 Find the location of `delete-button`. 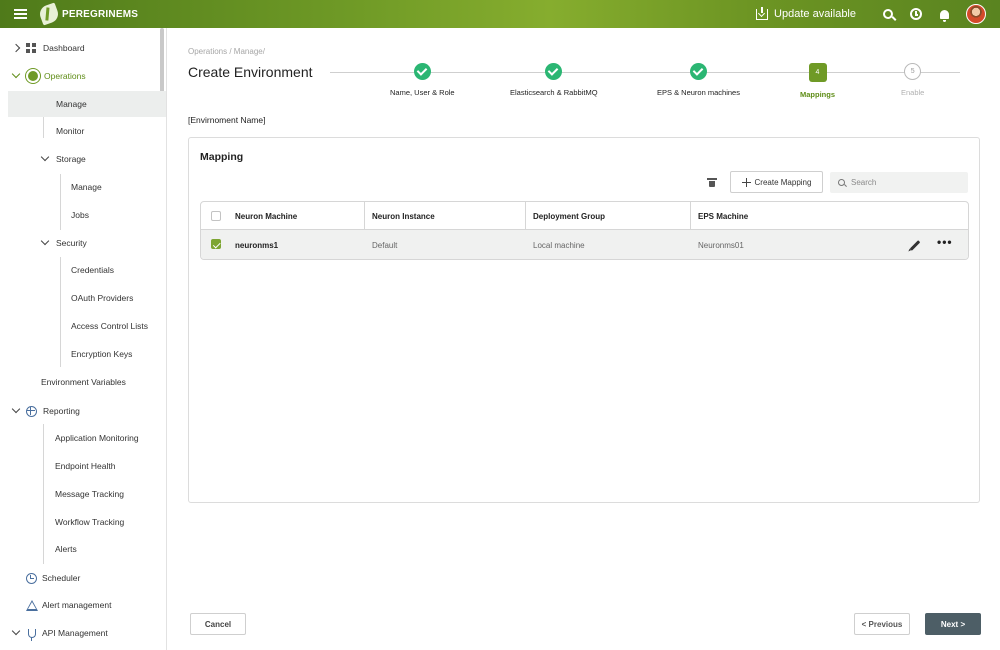

delete-button is located at coordinates (712, 183).